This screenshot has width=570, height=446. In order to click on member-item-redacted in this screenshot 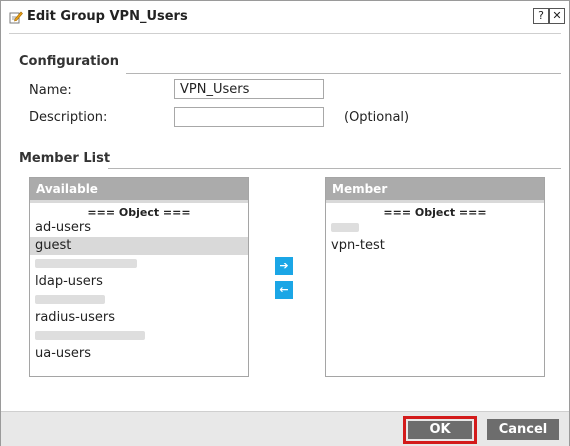, I will do `click(435, 228)`.